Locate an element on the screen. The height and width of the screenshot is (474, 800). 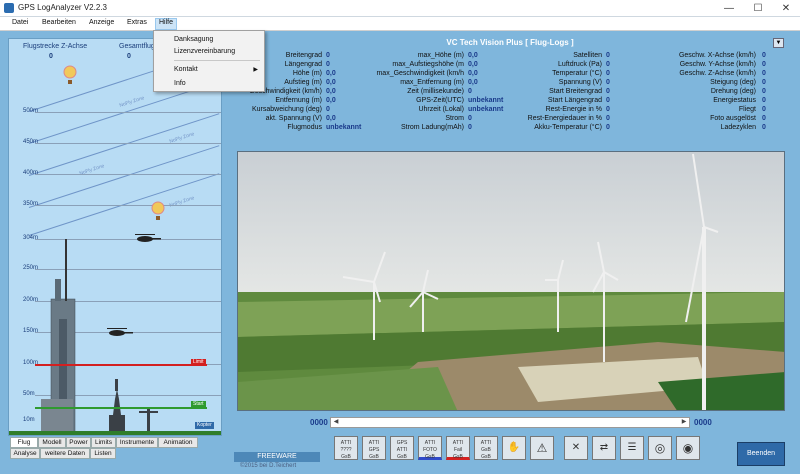
field-label: Ladezyklen is located at coordinates (738, 127).